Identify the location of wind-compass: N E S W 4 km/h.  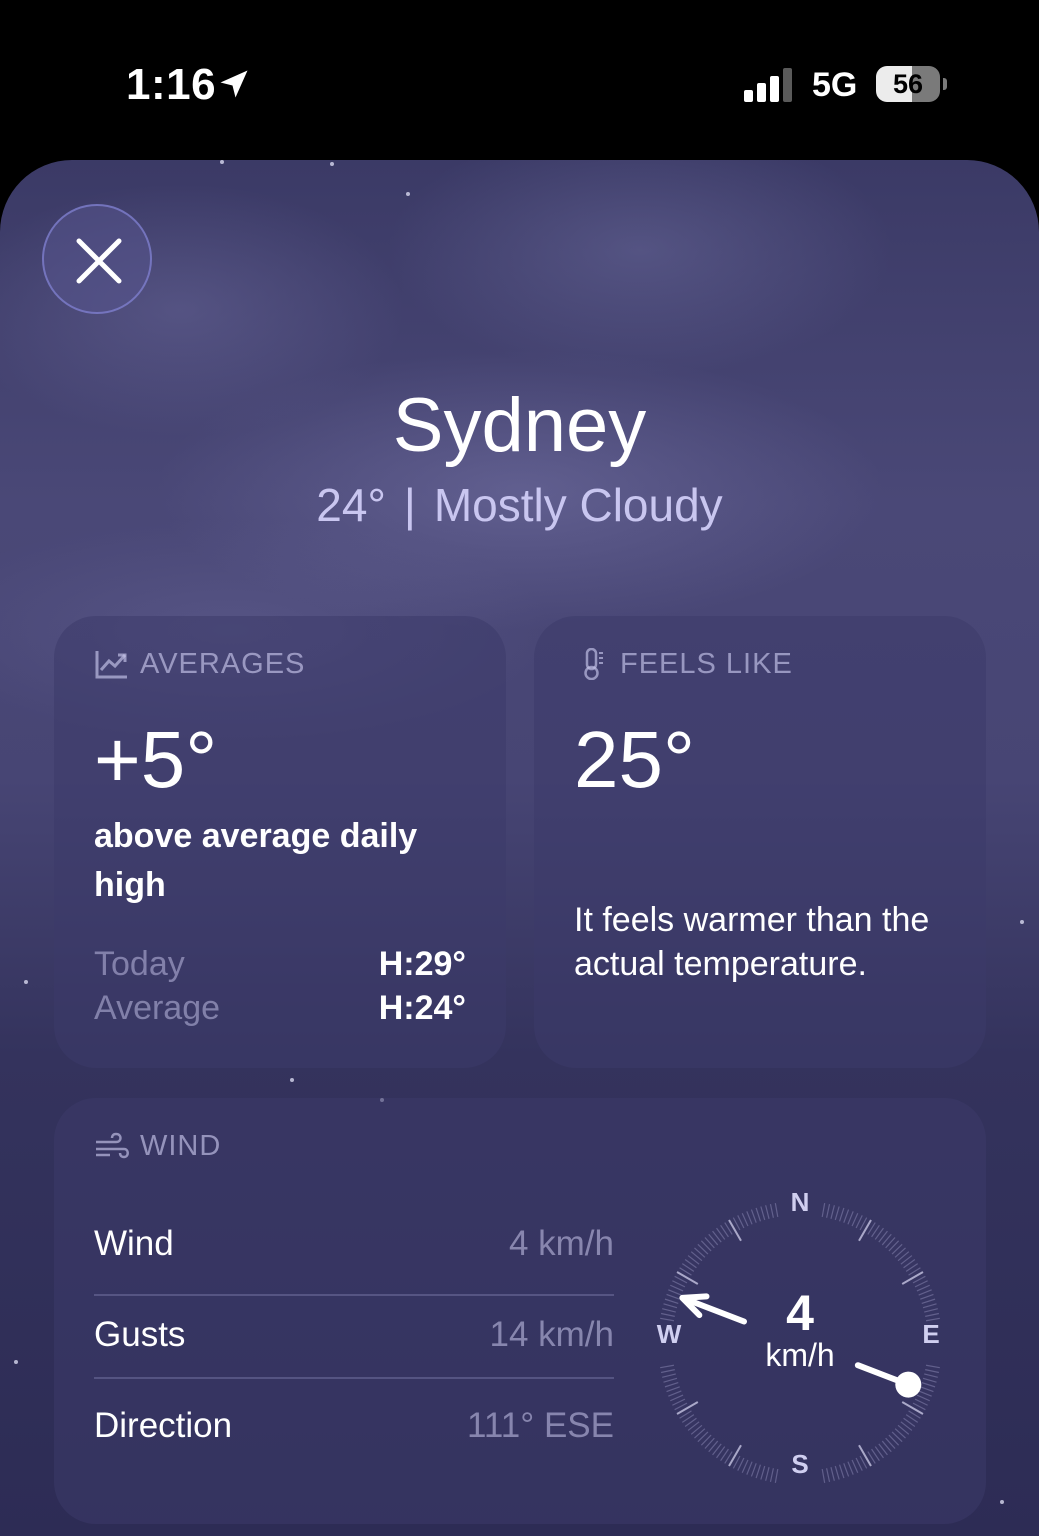
(798, 1338).